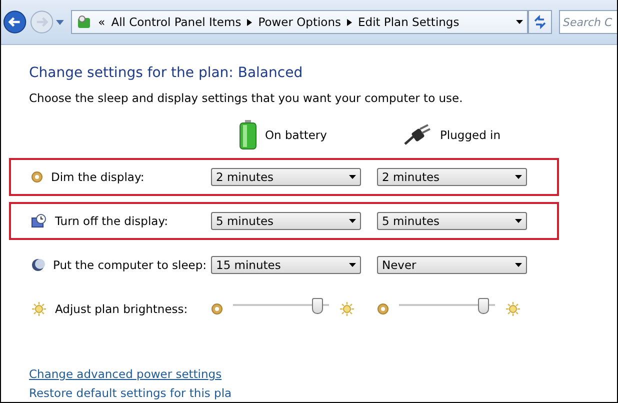 This screenshot has height=403, width=618. I want to click on back-button, so click(15, 22).